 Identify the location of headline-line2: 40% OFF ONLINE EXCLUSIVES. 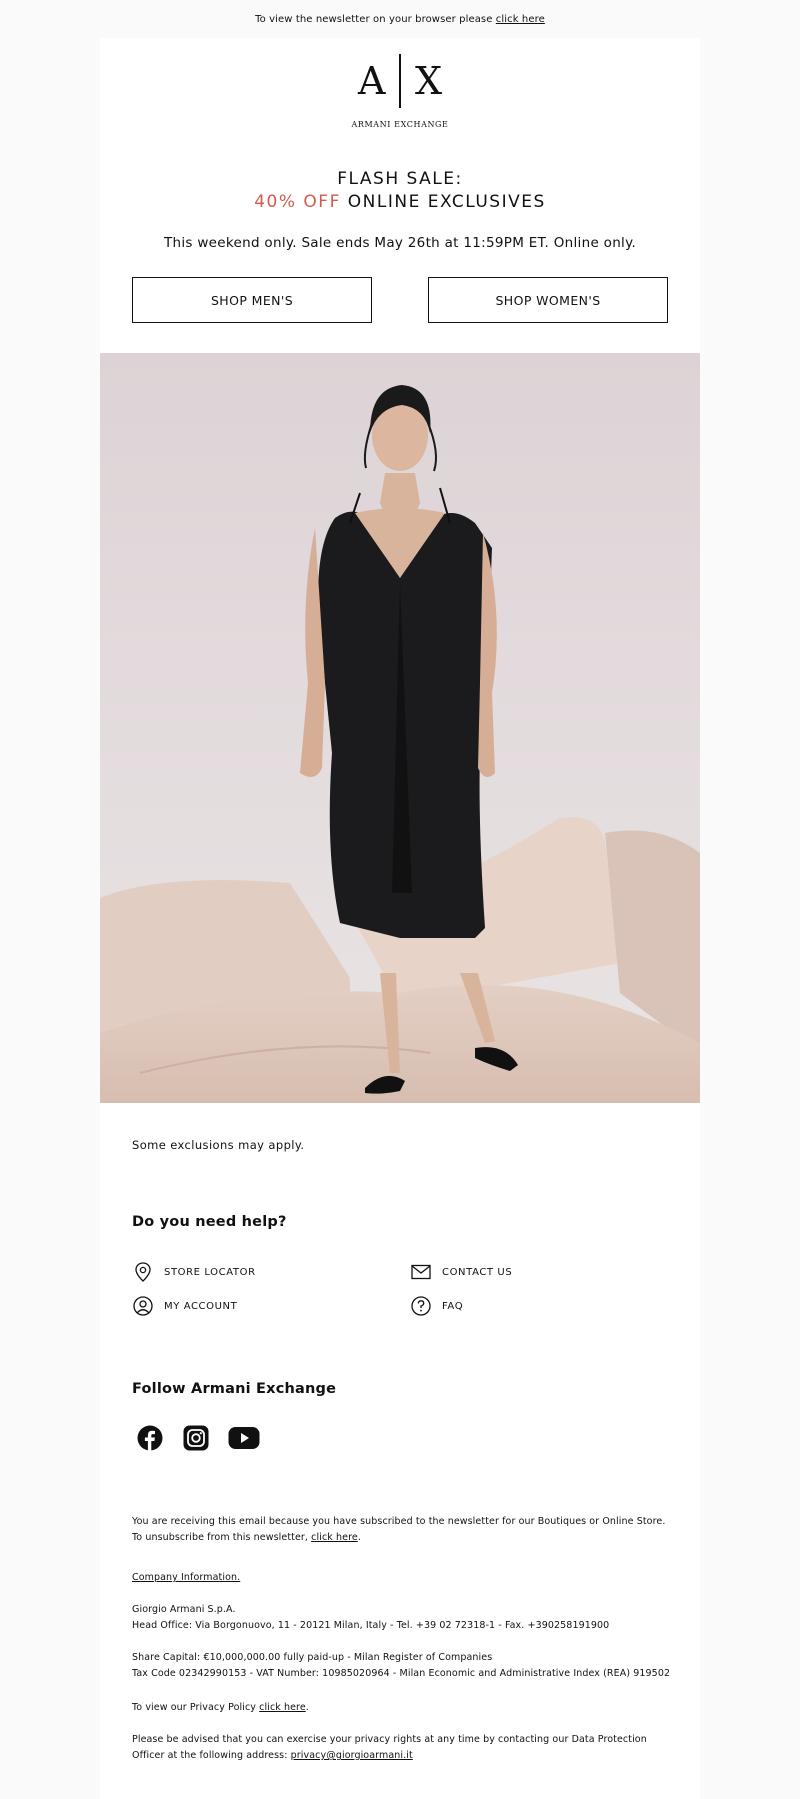
(400, 202).